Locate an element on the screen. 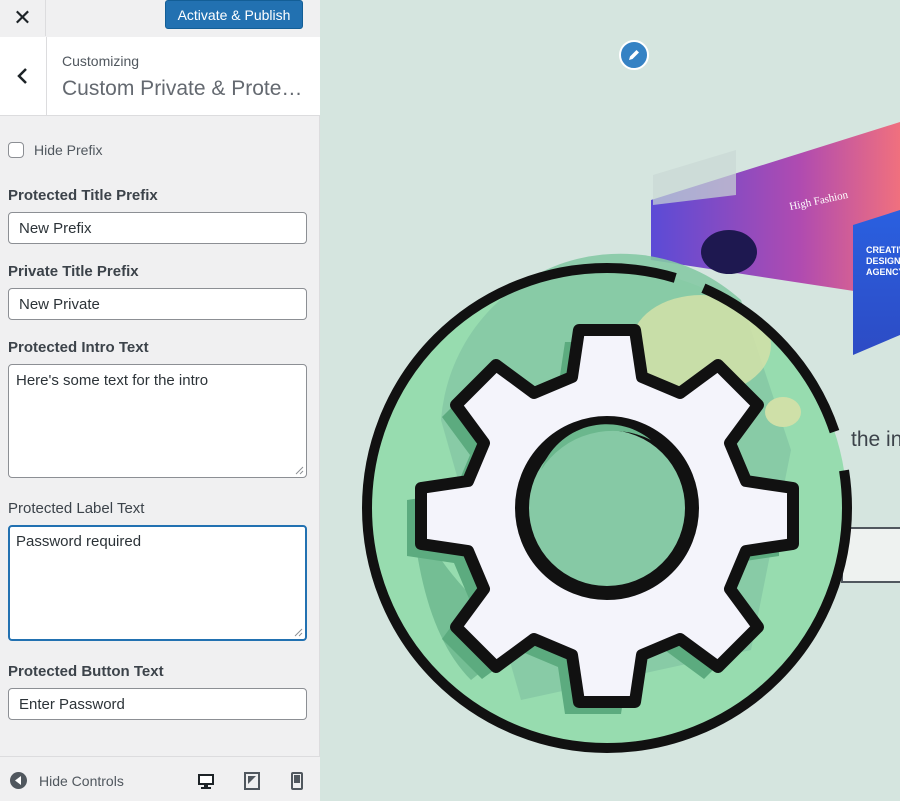 The image size is (900, 801). customizer-topbar: ✕ Activate & Publish is located at coordinates (160, 19).